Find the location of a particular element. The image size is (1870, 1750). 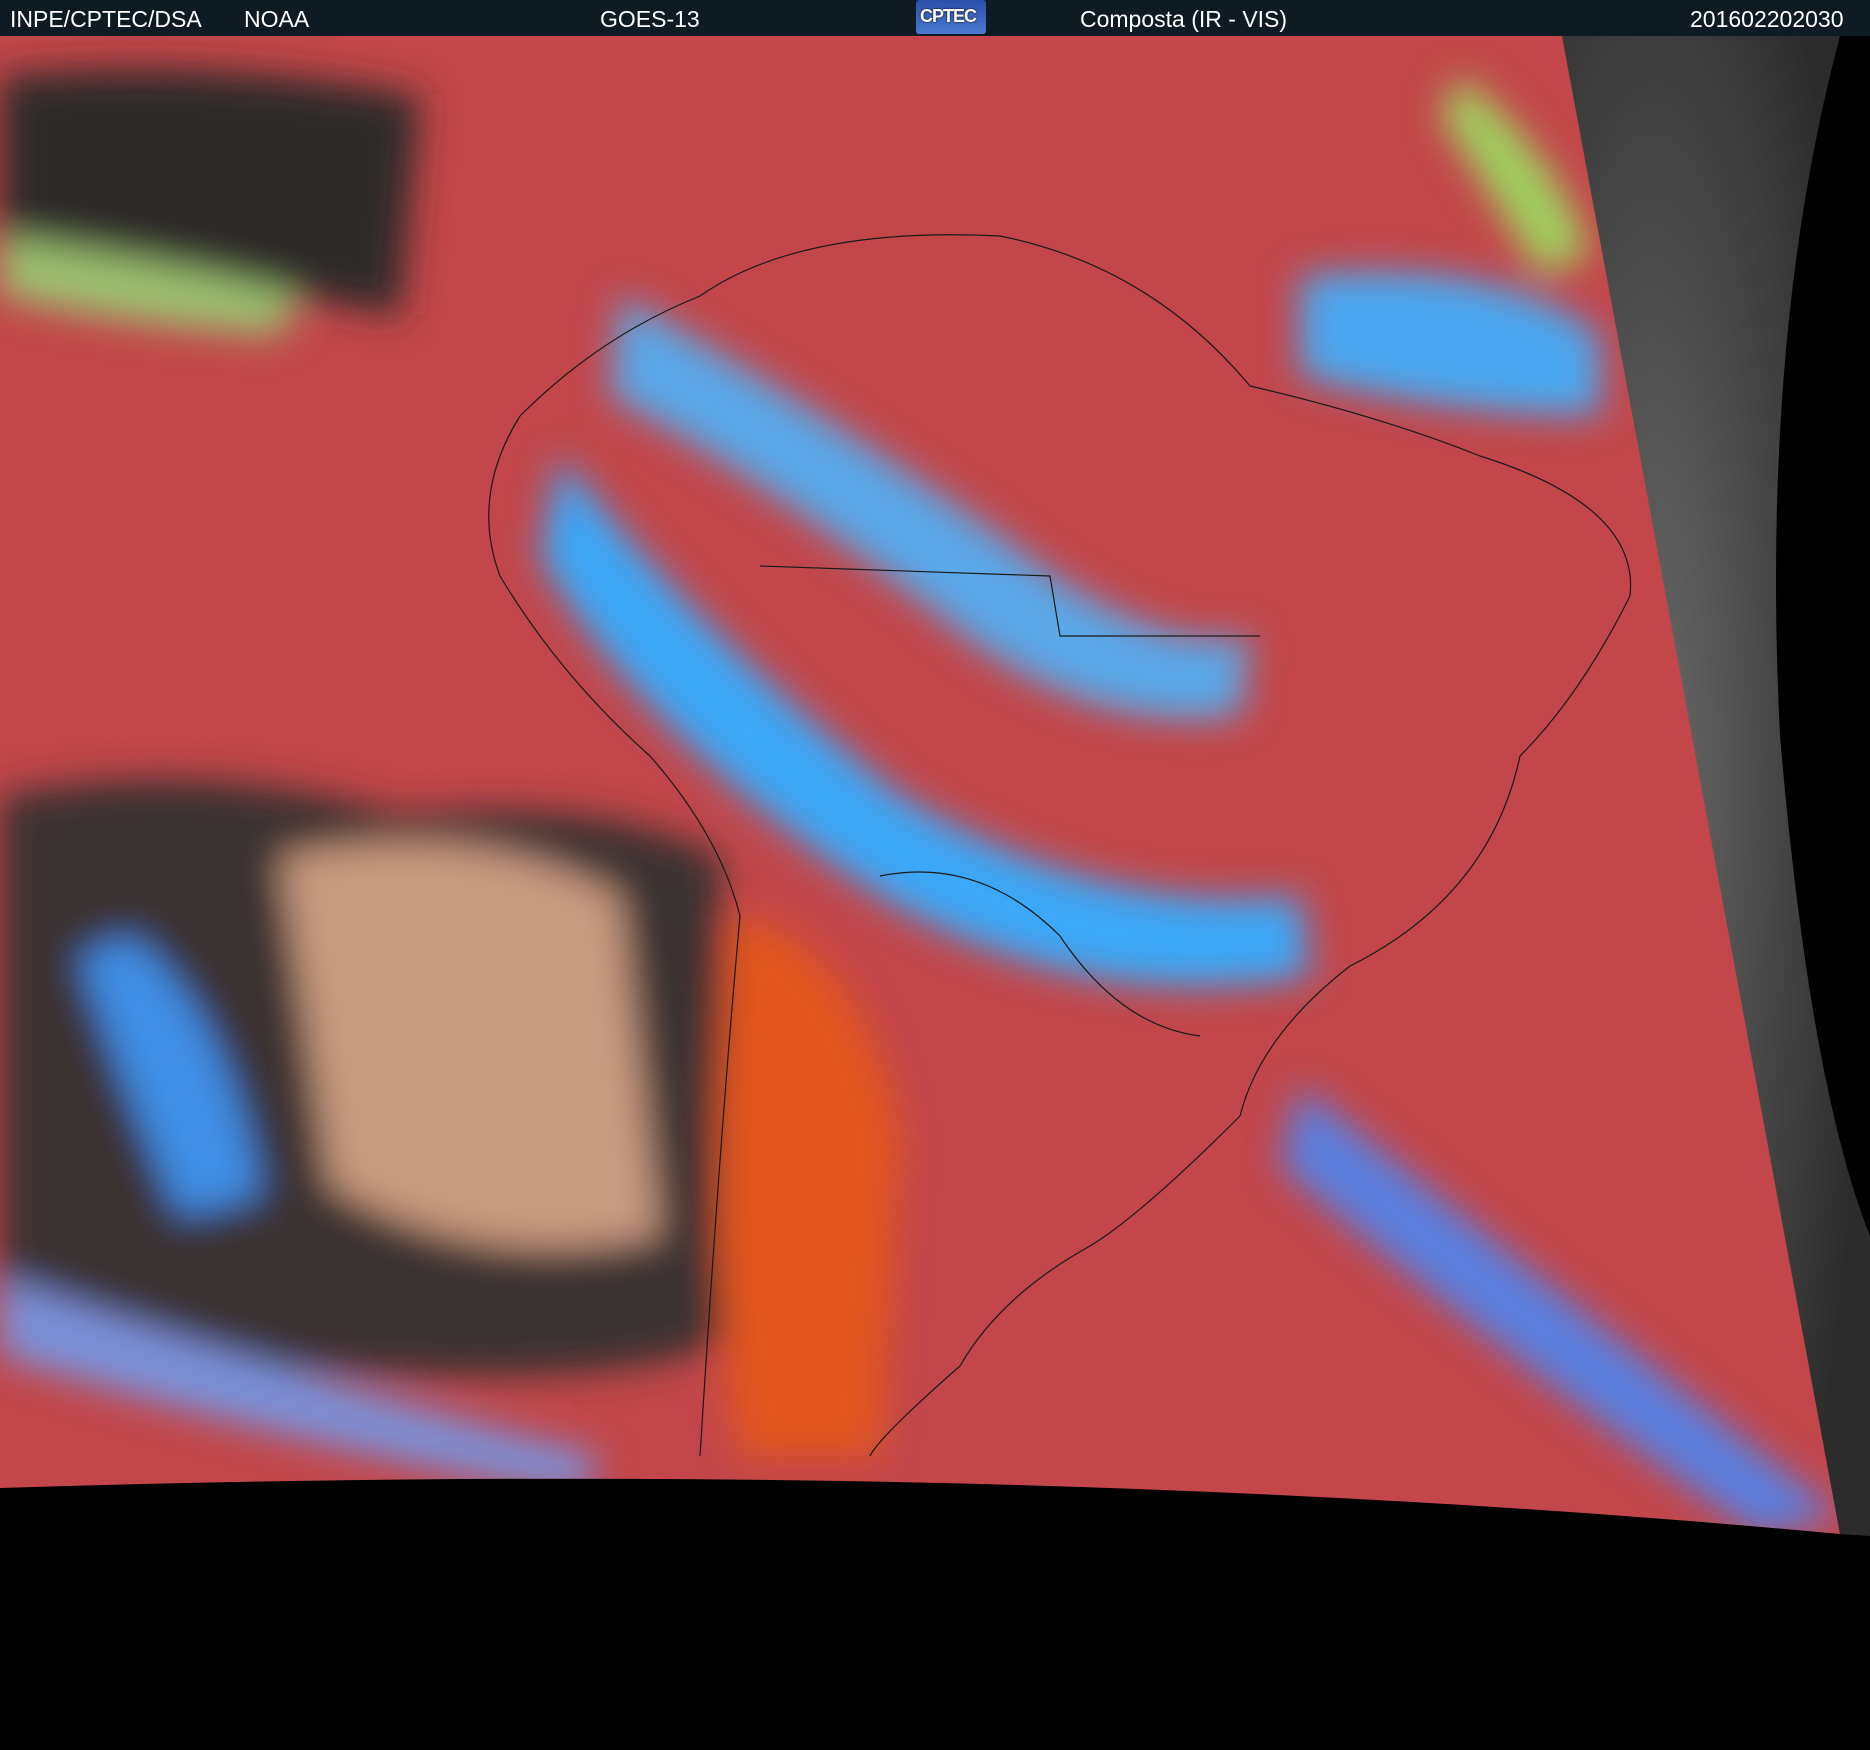

product-label: Composta (IR - VIS) is located at coordinates (1184, 19).